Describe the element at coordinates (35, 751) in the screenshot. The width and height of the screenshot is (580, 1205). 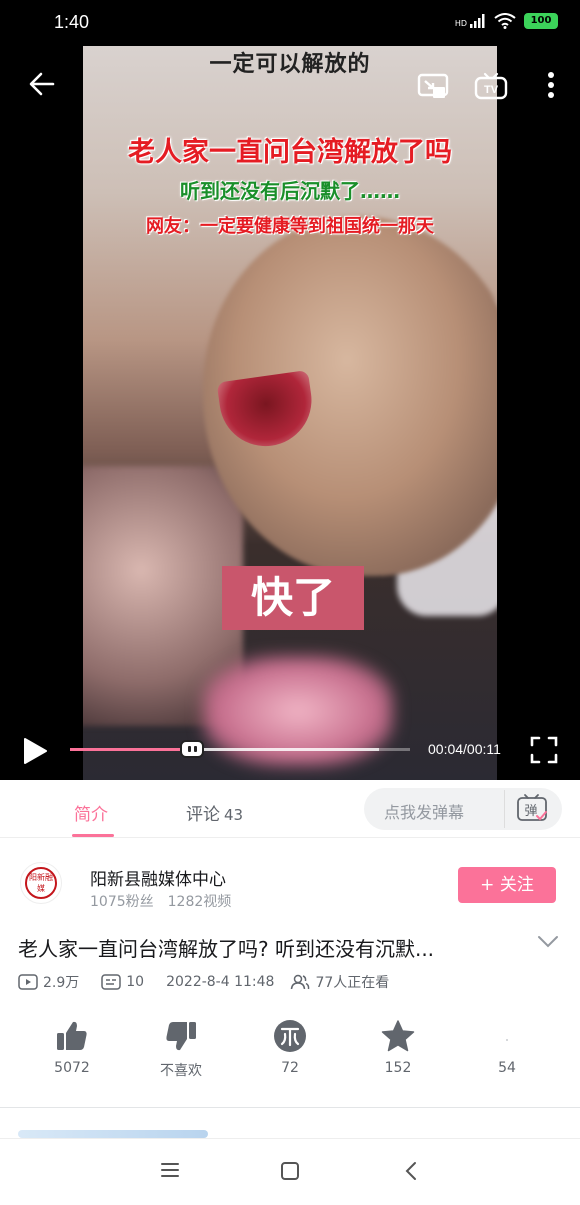
I see `play-icon` at that location.